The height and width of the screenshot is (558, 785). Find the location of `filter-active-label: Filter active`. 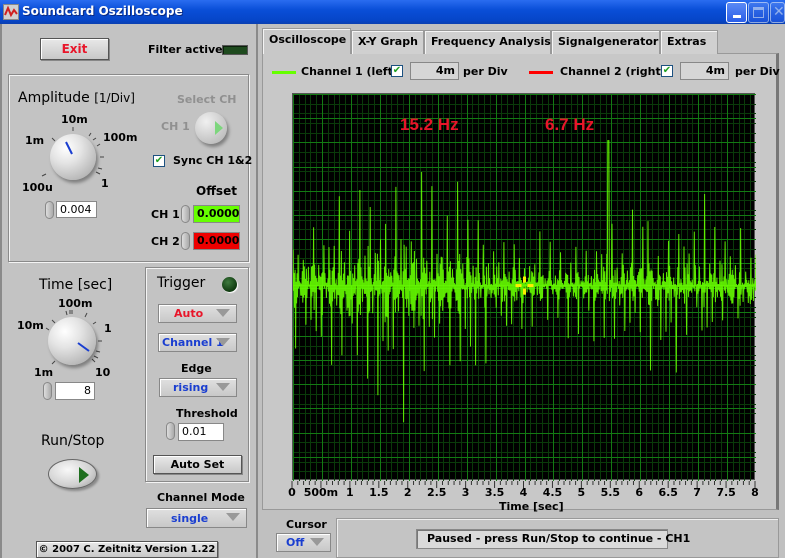

filter-active-label: Filter active is located at coordinates (185, 49).